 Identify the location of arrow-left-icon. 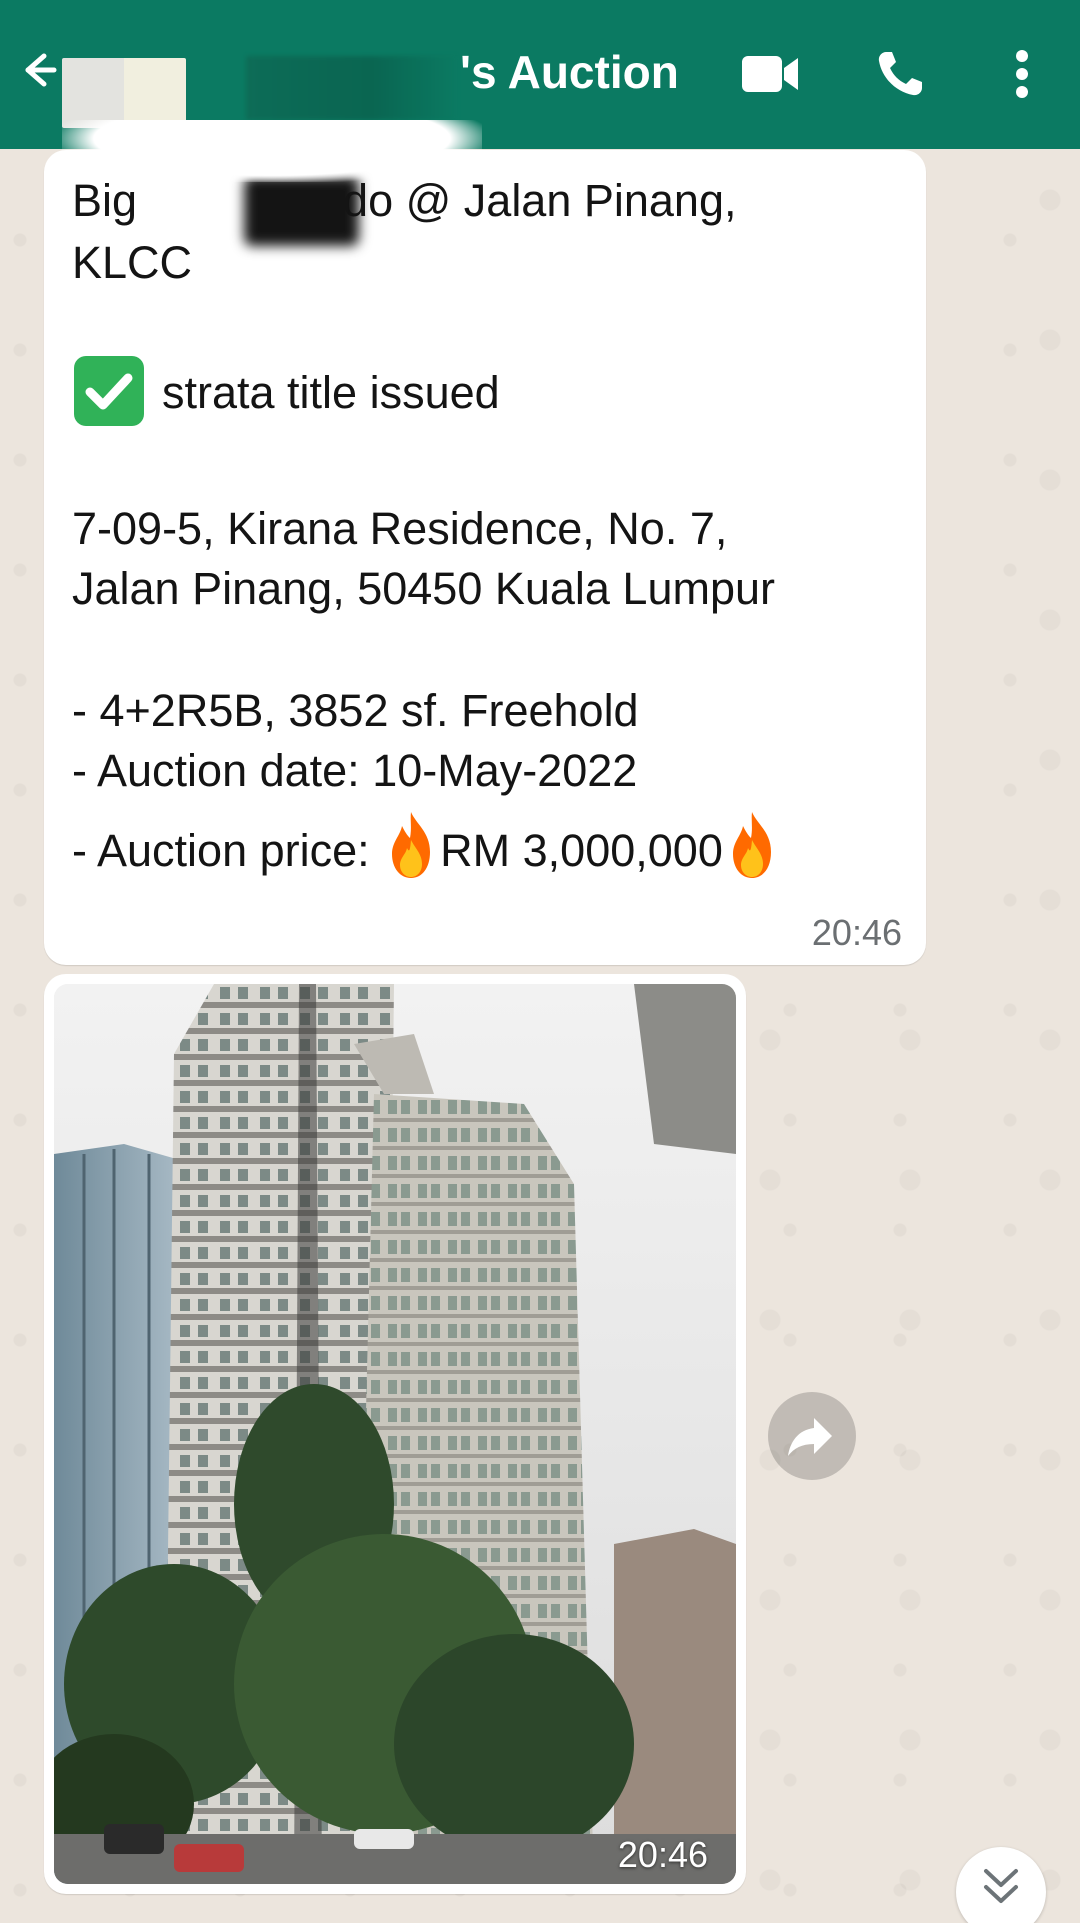
(41, 70).